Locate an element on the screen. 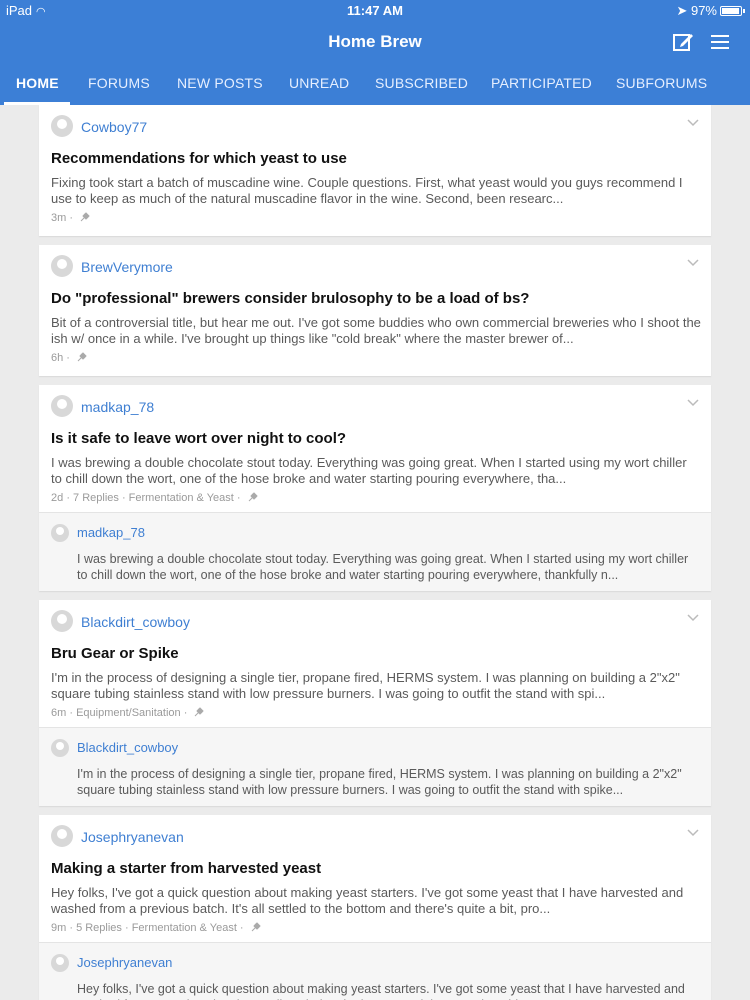 This screenshot has width=750, height=1000. post-meta: 6h · is located at coordinates (69, 358).